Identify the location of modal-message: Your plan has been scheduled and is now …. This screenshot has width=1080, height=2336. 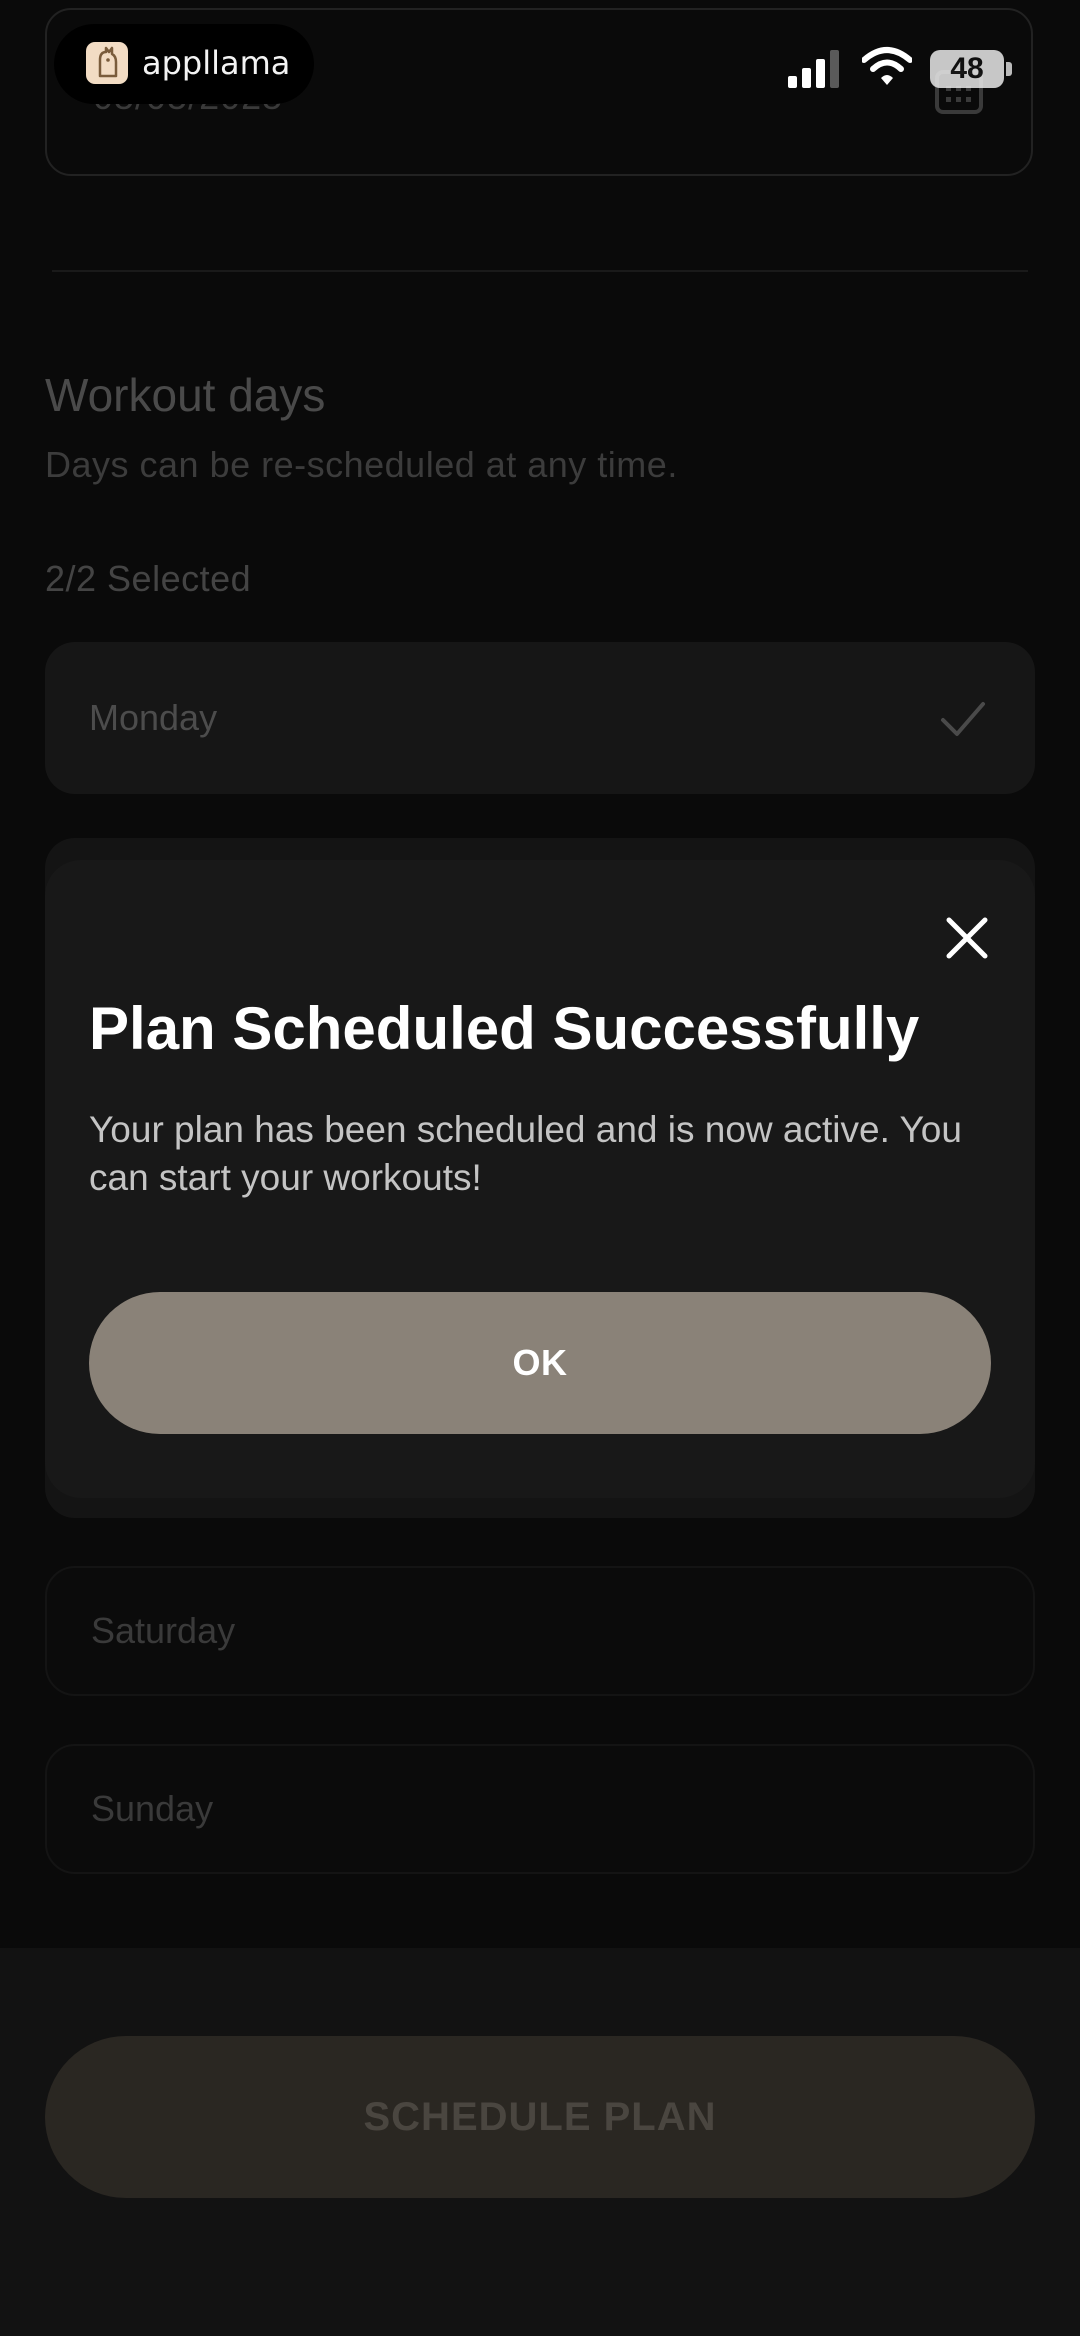
(525, 1153).